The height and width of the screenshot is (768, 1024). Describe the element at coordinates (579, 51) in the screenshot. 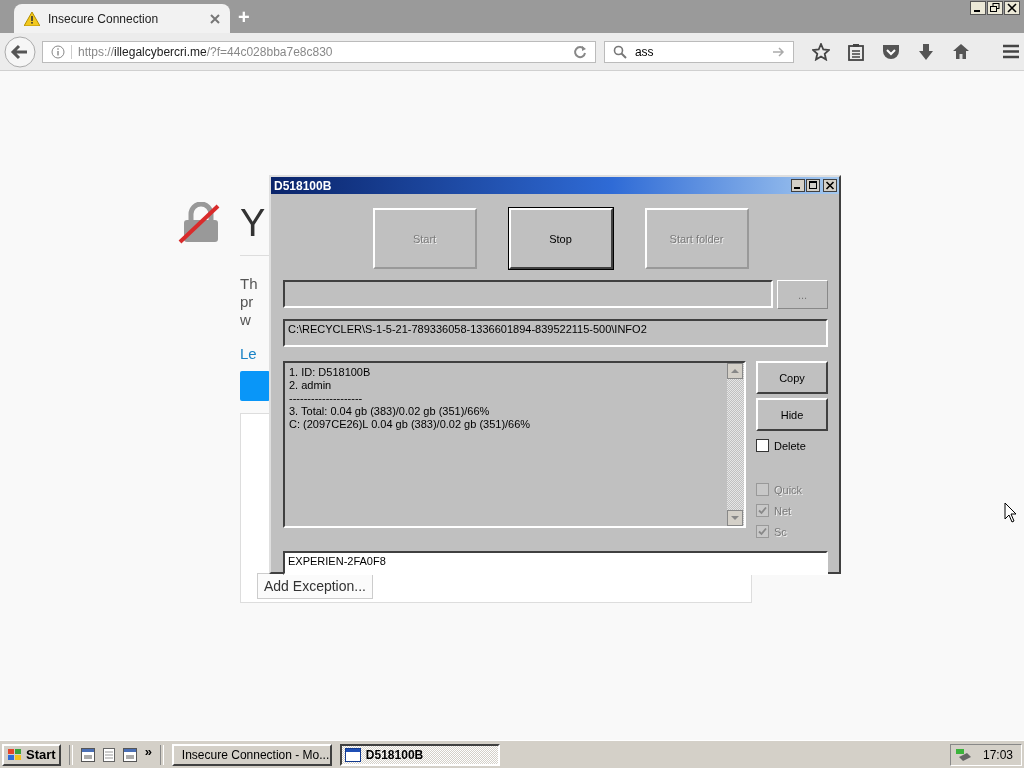

I see `reload-icon` at that location.